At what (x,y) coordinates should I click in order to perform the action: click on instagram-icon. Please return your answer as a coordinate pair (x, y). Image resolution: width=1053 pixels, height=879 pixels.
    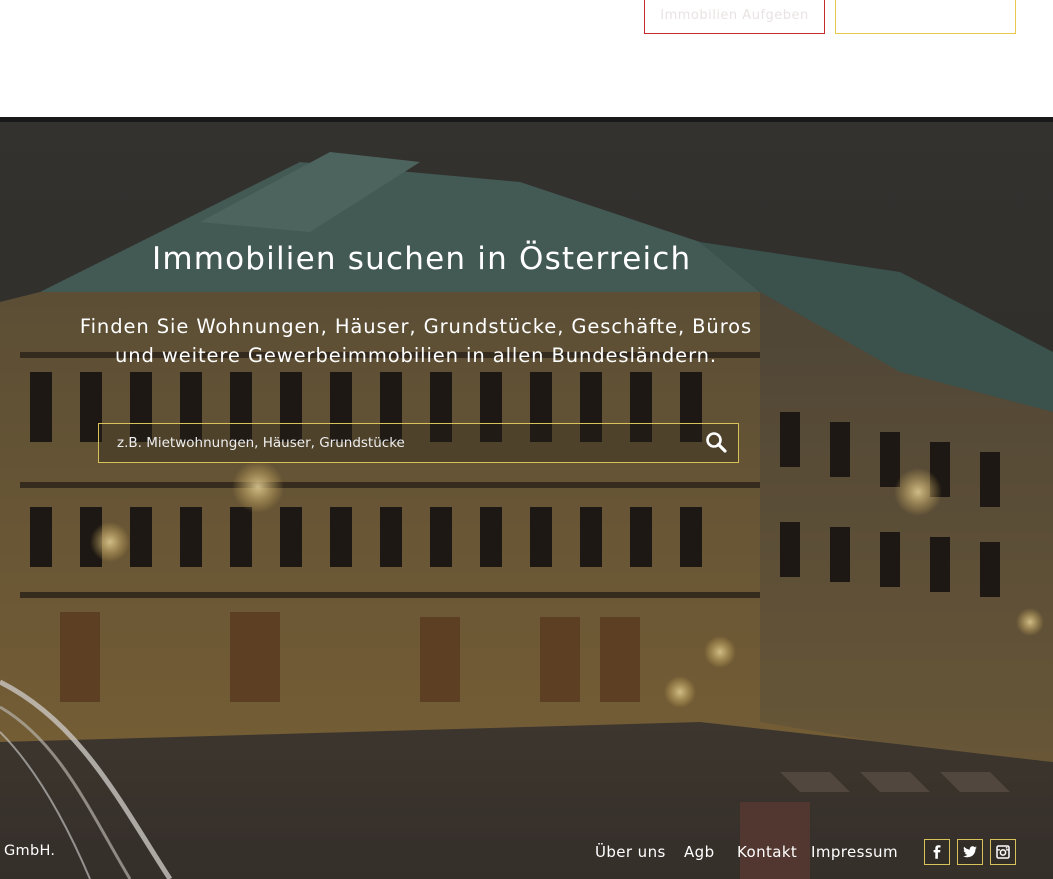
    Looking at the image, I should click on (1003, 852).